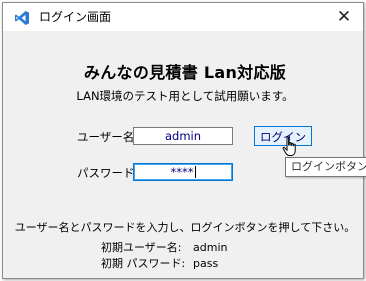  I want to click on app-subheading: LAN環境のテスト用として試用願います。, so click(185, 96).